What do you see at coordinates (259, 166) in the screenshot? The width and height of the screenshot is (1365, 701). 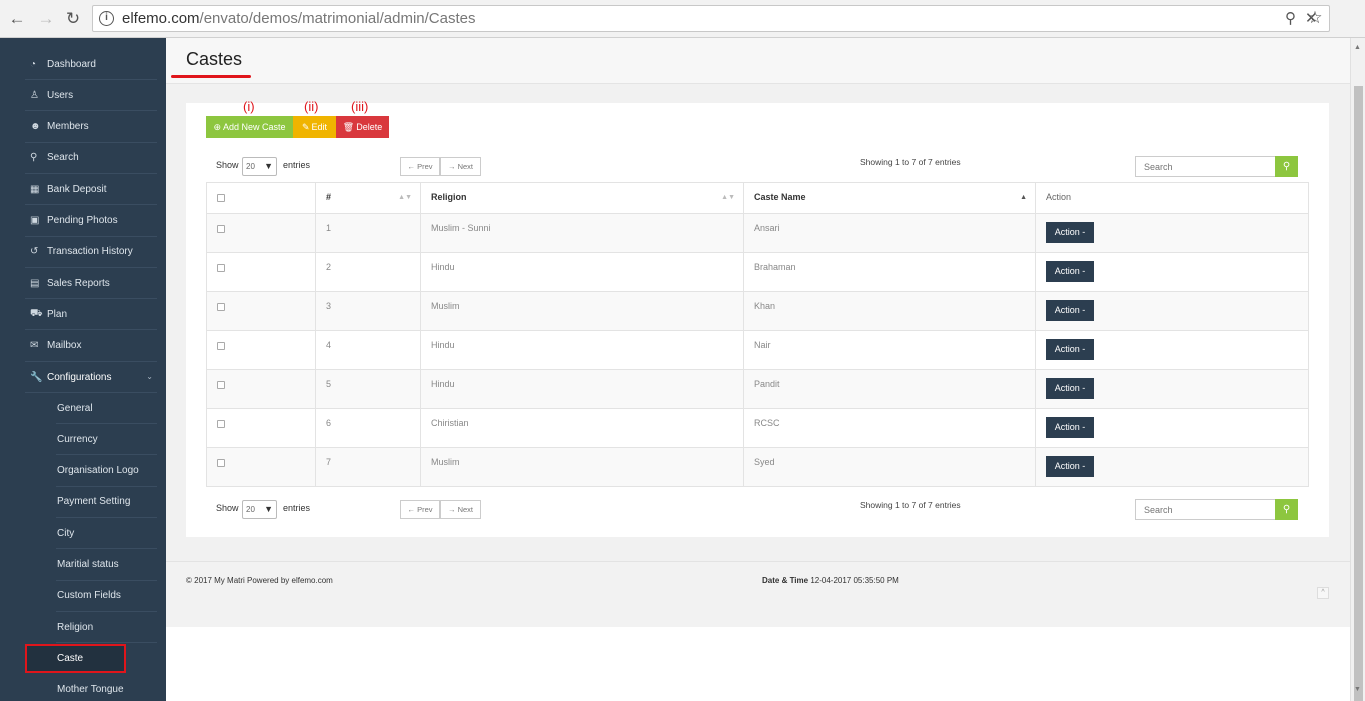 I see `page-size-select: 20 ▼` at bounding box center [259, 166].